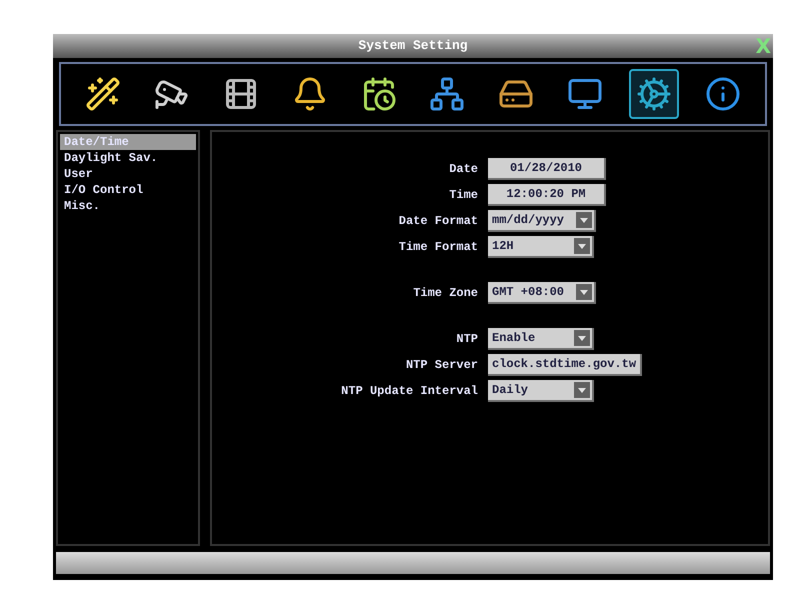 Image resolution: width=804 pixels, height=608 pixels. What do you see at coordinates (542, 293) in the screenshot?
I see `dropdown: GMT +08:00` at bounding box center [542, 293].